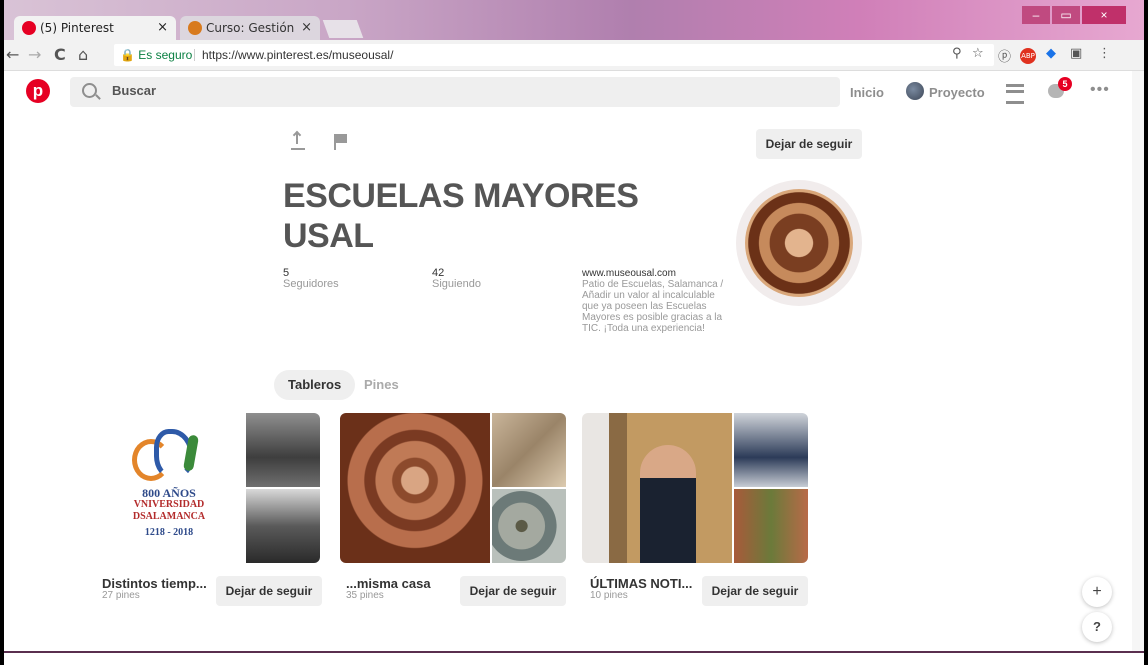 This screenshot has height=665, width=1148. Describe the element at coordinates (1051, 53) in the screenshot. I see `extension-icon: ◆` at that location.